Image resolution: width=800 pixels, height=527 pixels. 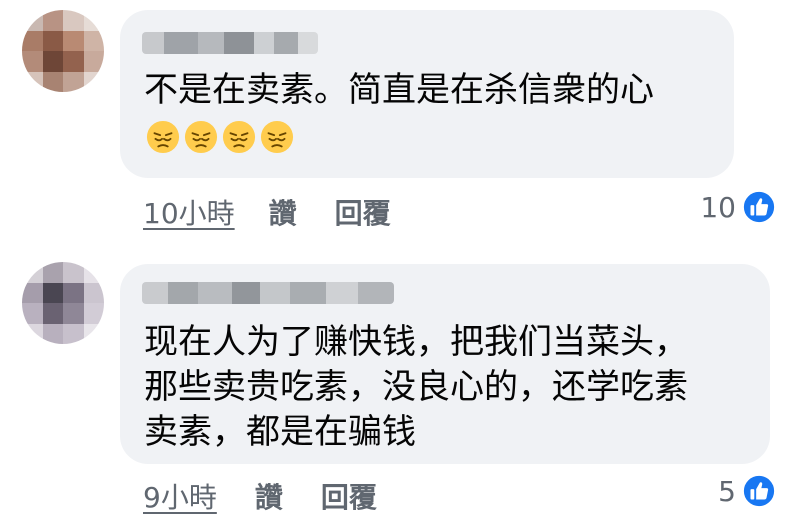 What do you see at coordinates (189, 212) in the screenshot?
I see `comment-timestamp: 10小時` at bounding box center [189, 212].